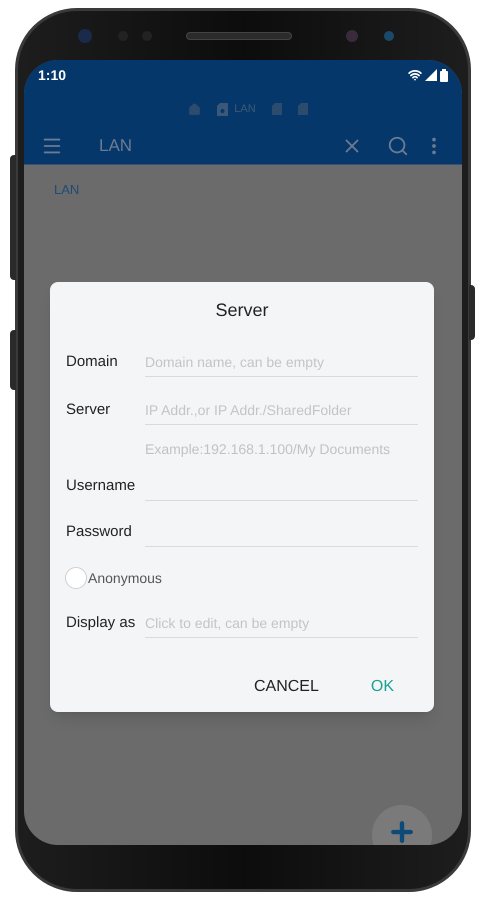 This screenshot has width=480, height=900. What do you see at coordinates (431, 75) in the screenshot?
I see `signal-icon` at bounding box center [431, 75].